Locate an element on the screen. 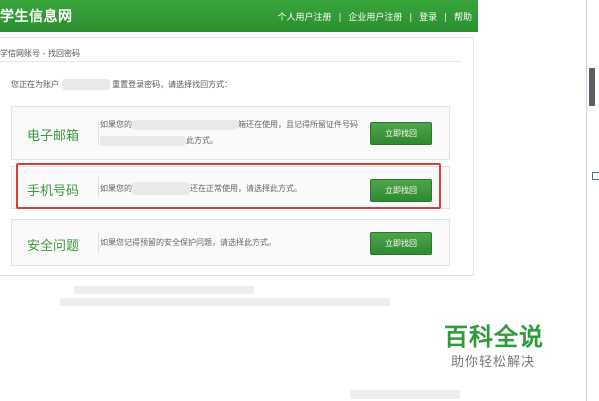 This screenshot has width=599, height=401. nav-help-link: 帮助 is located at coordinates (463, 16).